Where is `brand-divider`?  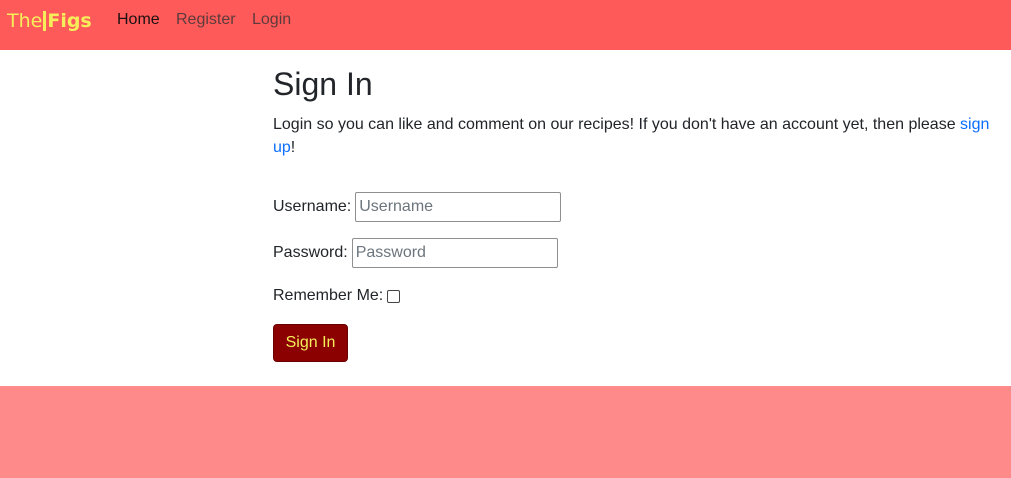 brand-divider is located at coordinates (45, 21).